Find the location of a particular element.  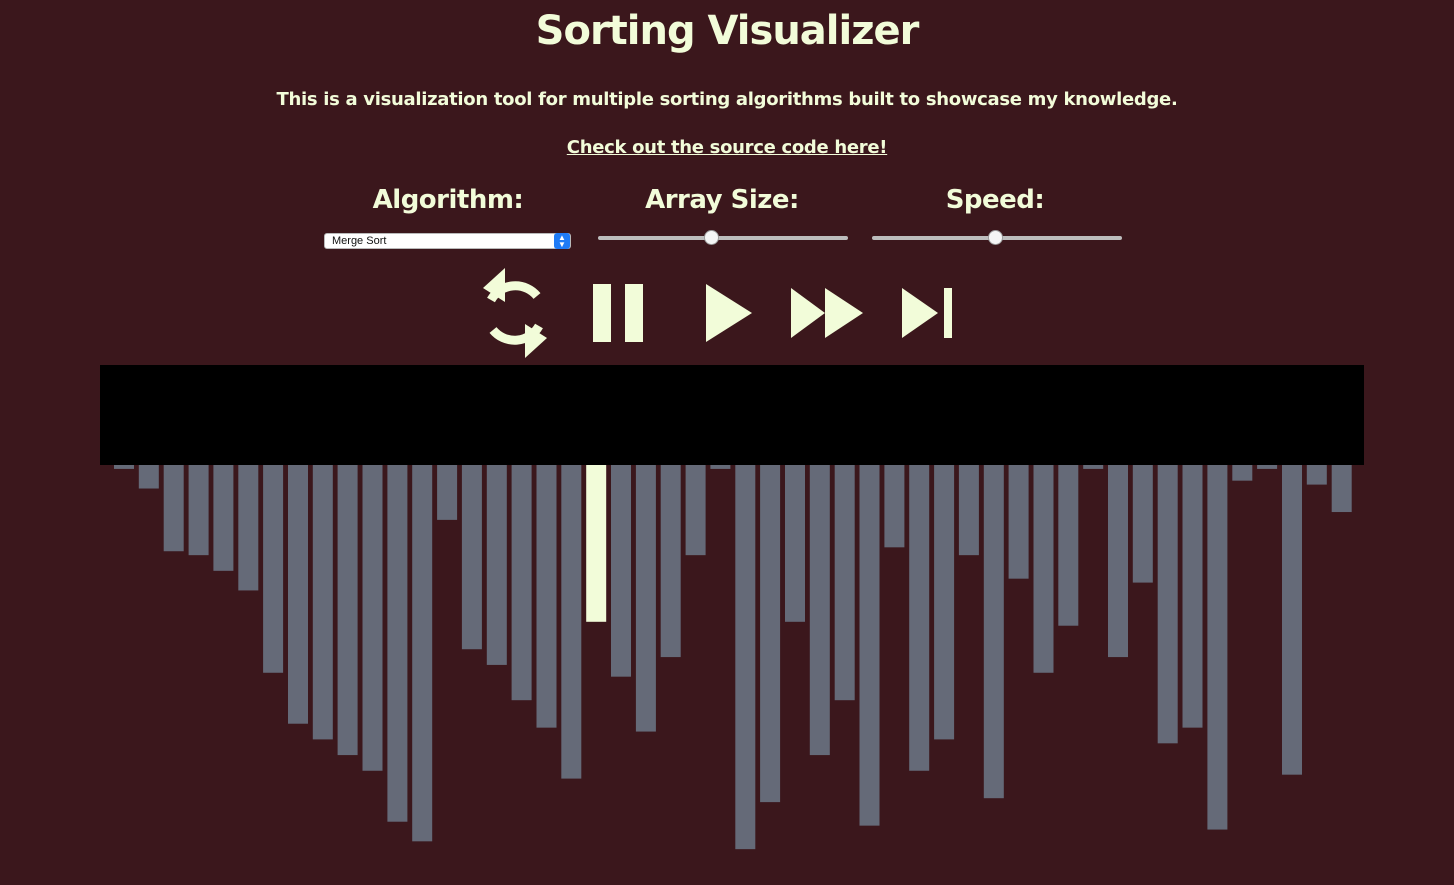

pause-icon is located at coordinates (618, 313).